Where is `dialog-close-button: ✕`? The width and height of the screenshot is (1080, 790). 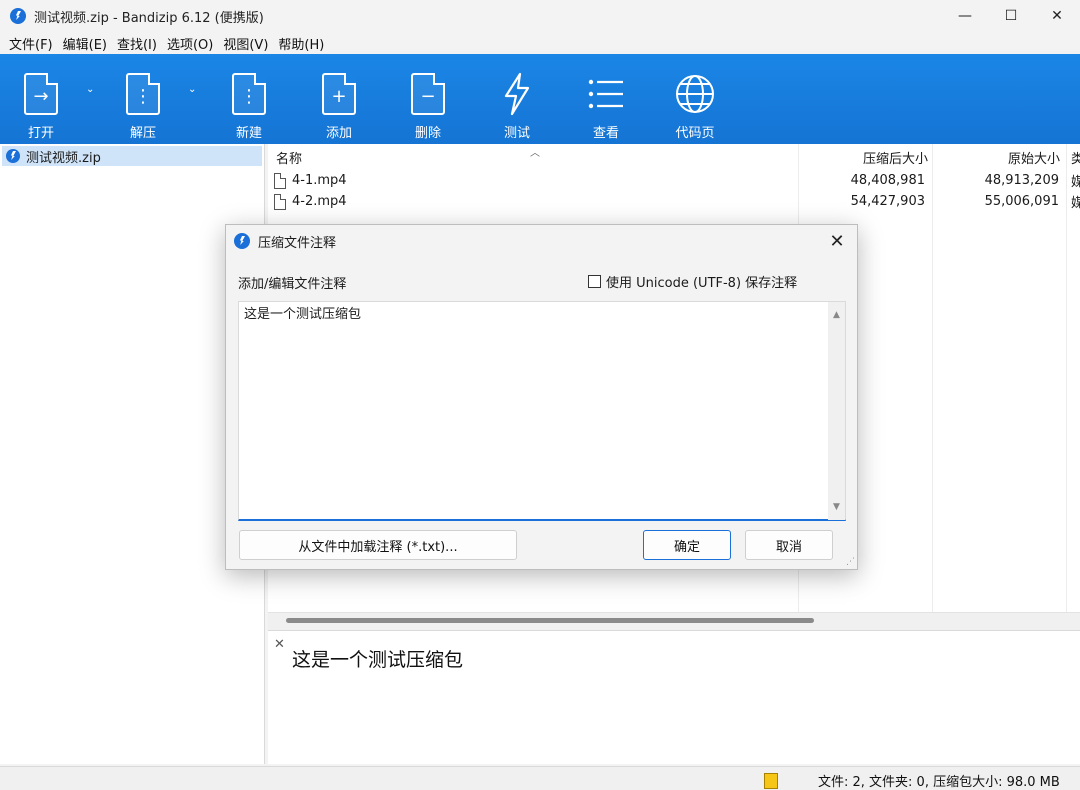
dialog-close-button: ✕ is located at coordinates (837, 241).